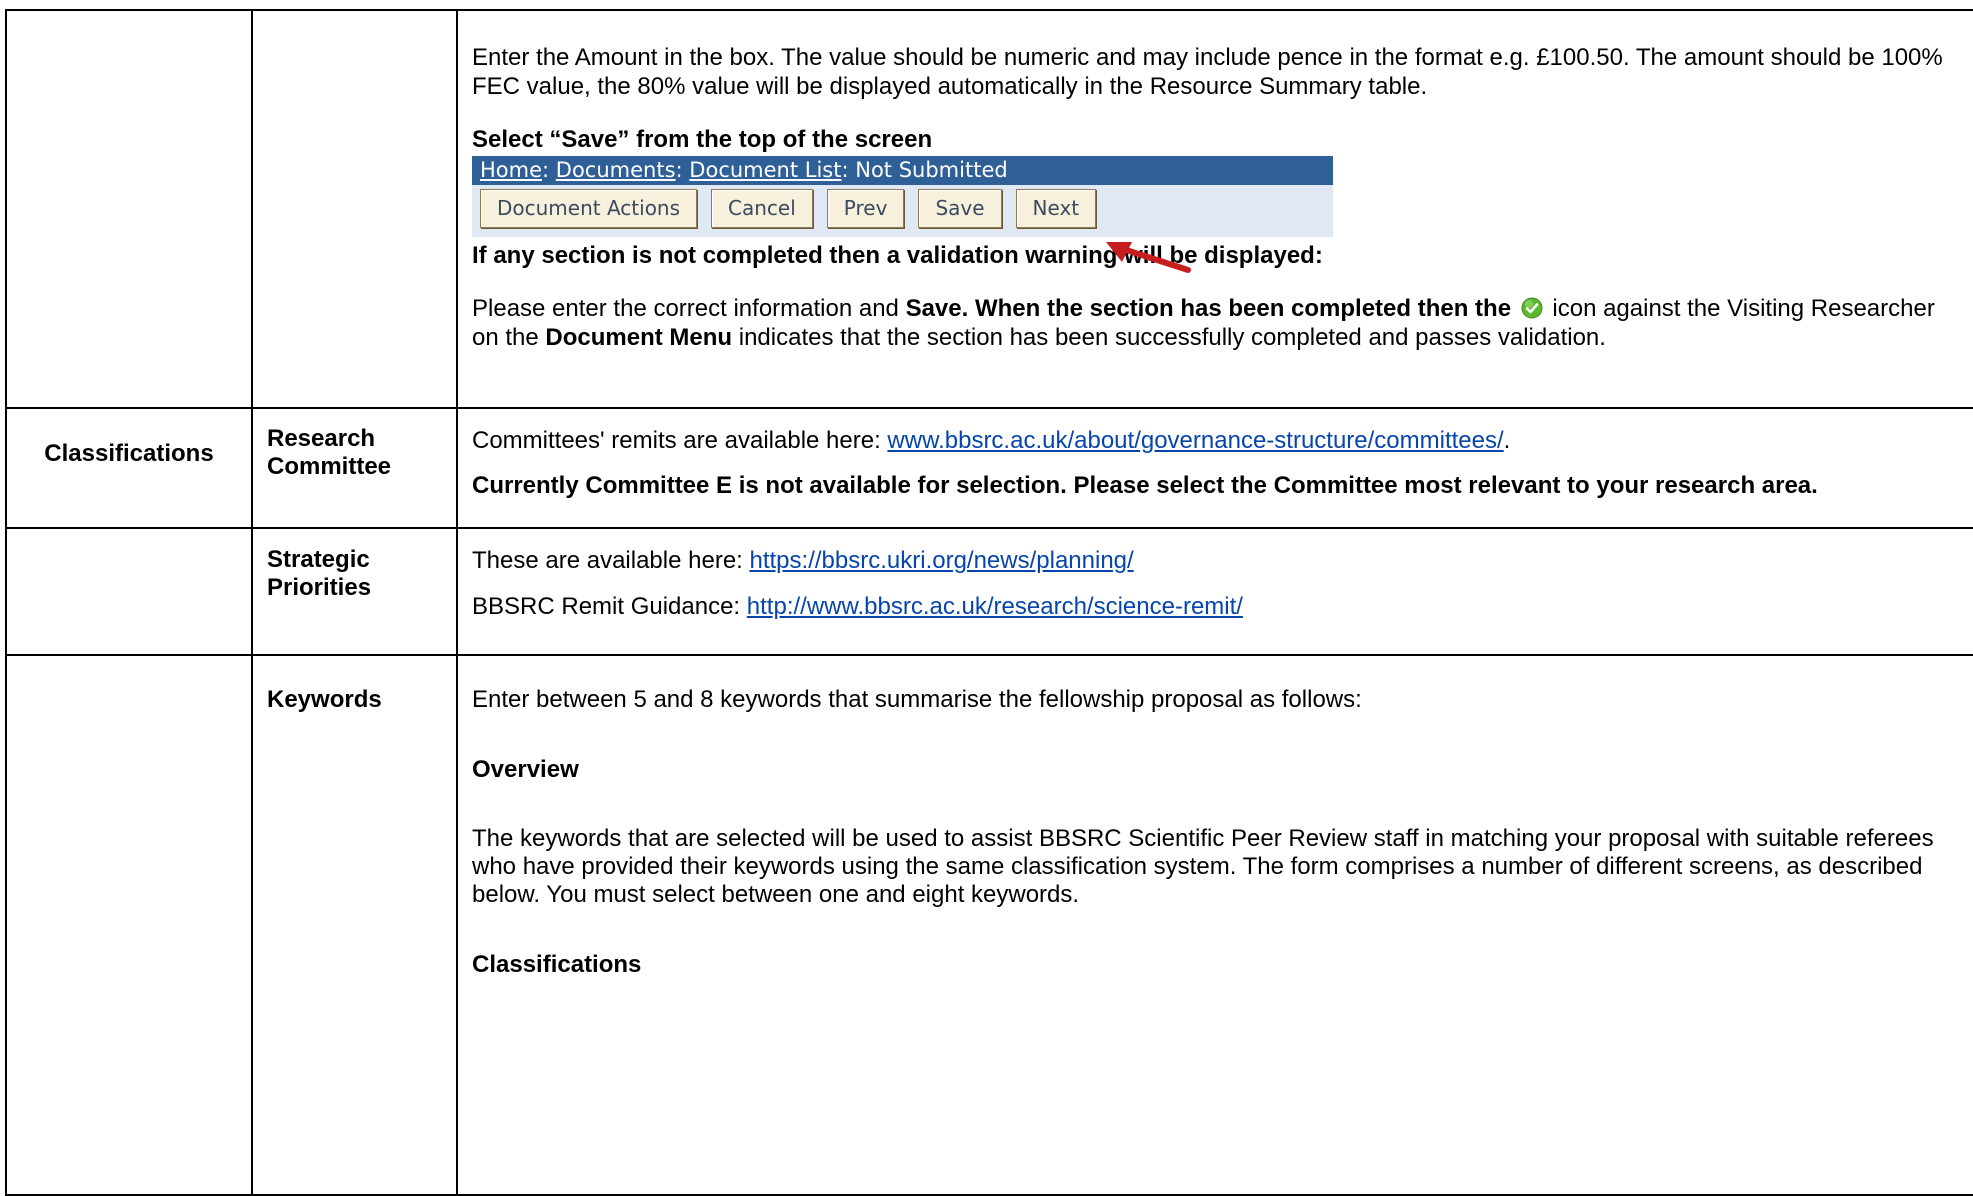 The height and width of the screenshot is (1196, 1973). I want to click on priorities-label: These are available here:, so click(611, 560).